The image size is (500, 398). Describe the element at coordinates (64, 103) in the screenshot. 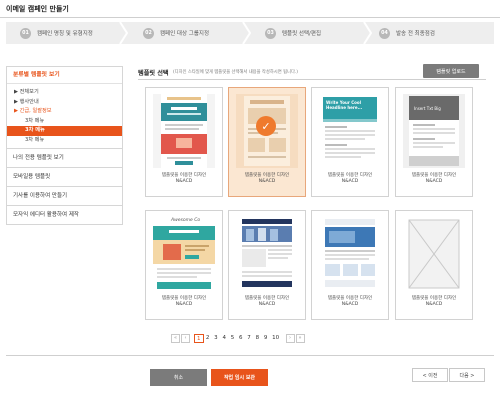

I see `tree-item-events: ▶ 행사안내` at that location.